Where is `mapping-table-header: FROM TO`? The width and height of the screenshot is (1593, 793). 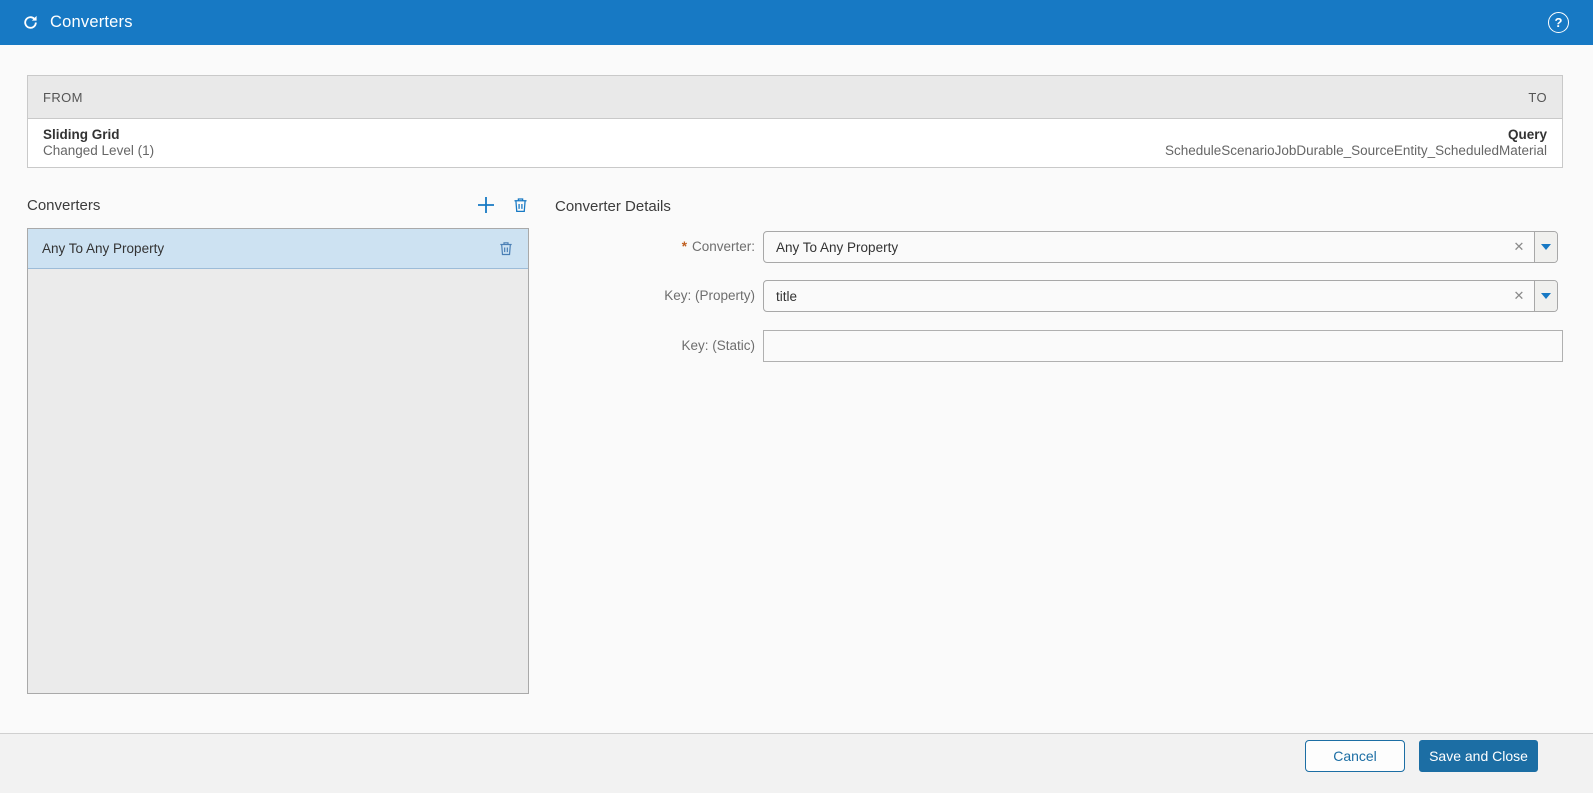
mapping-table-header: FROM TO is located at coordinates (795, 97).